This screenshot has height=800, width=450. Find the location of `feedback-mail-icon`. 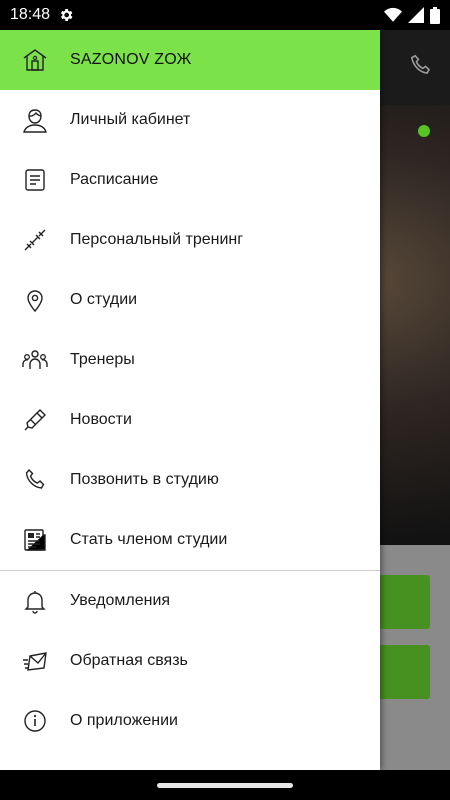

feedback-mail-icon is located at coordinates (35, 661).